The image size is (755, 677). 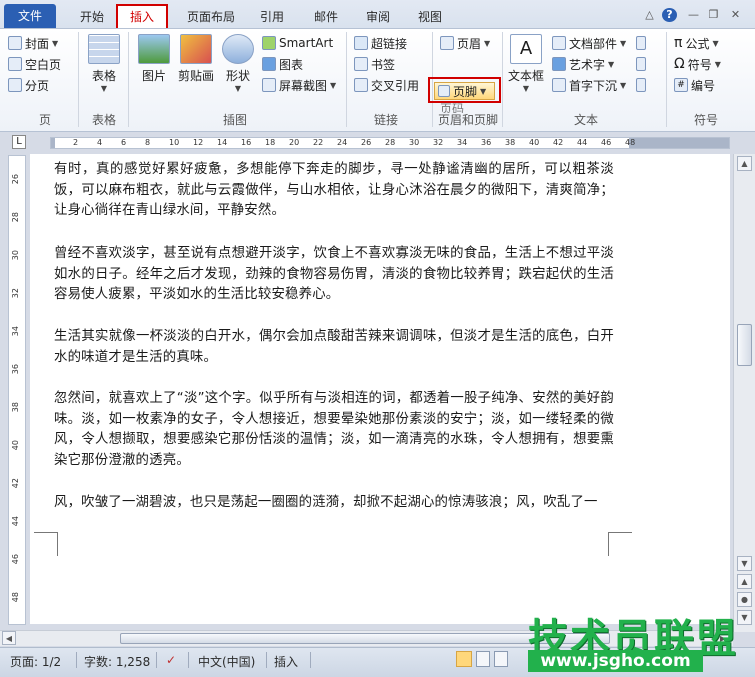 I want to click on cover-page-button: 封面 ▼, so click(x=33, y=43).